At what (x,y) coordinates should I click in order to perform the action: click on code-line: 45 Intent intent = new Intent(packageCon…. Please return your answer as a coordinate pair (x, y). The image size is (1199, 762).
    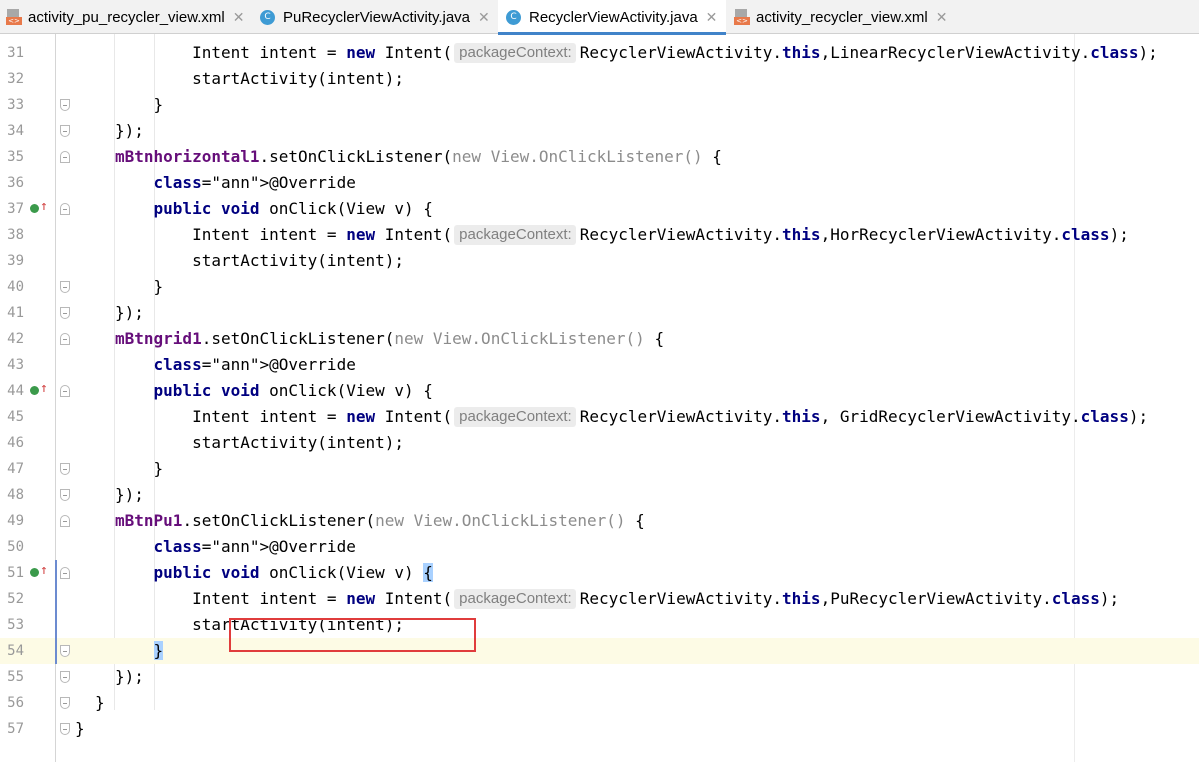
    Looking at the image, I should click on (599, 417).